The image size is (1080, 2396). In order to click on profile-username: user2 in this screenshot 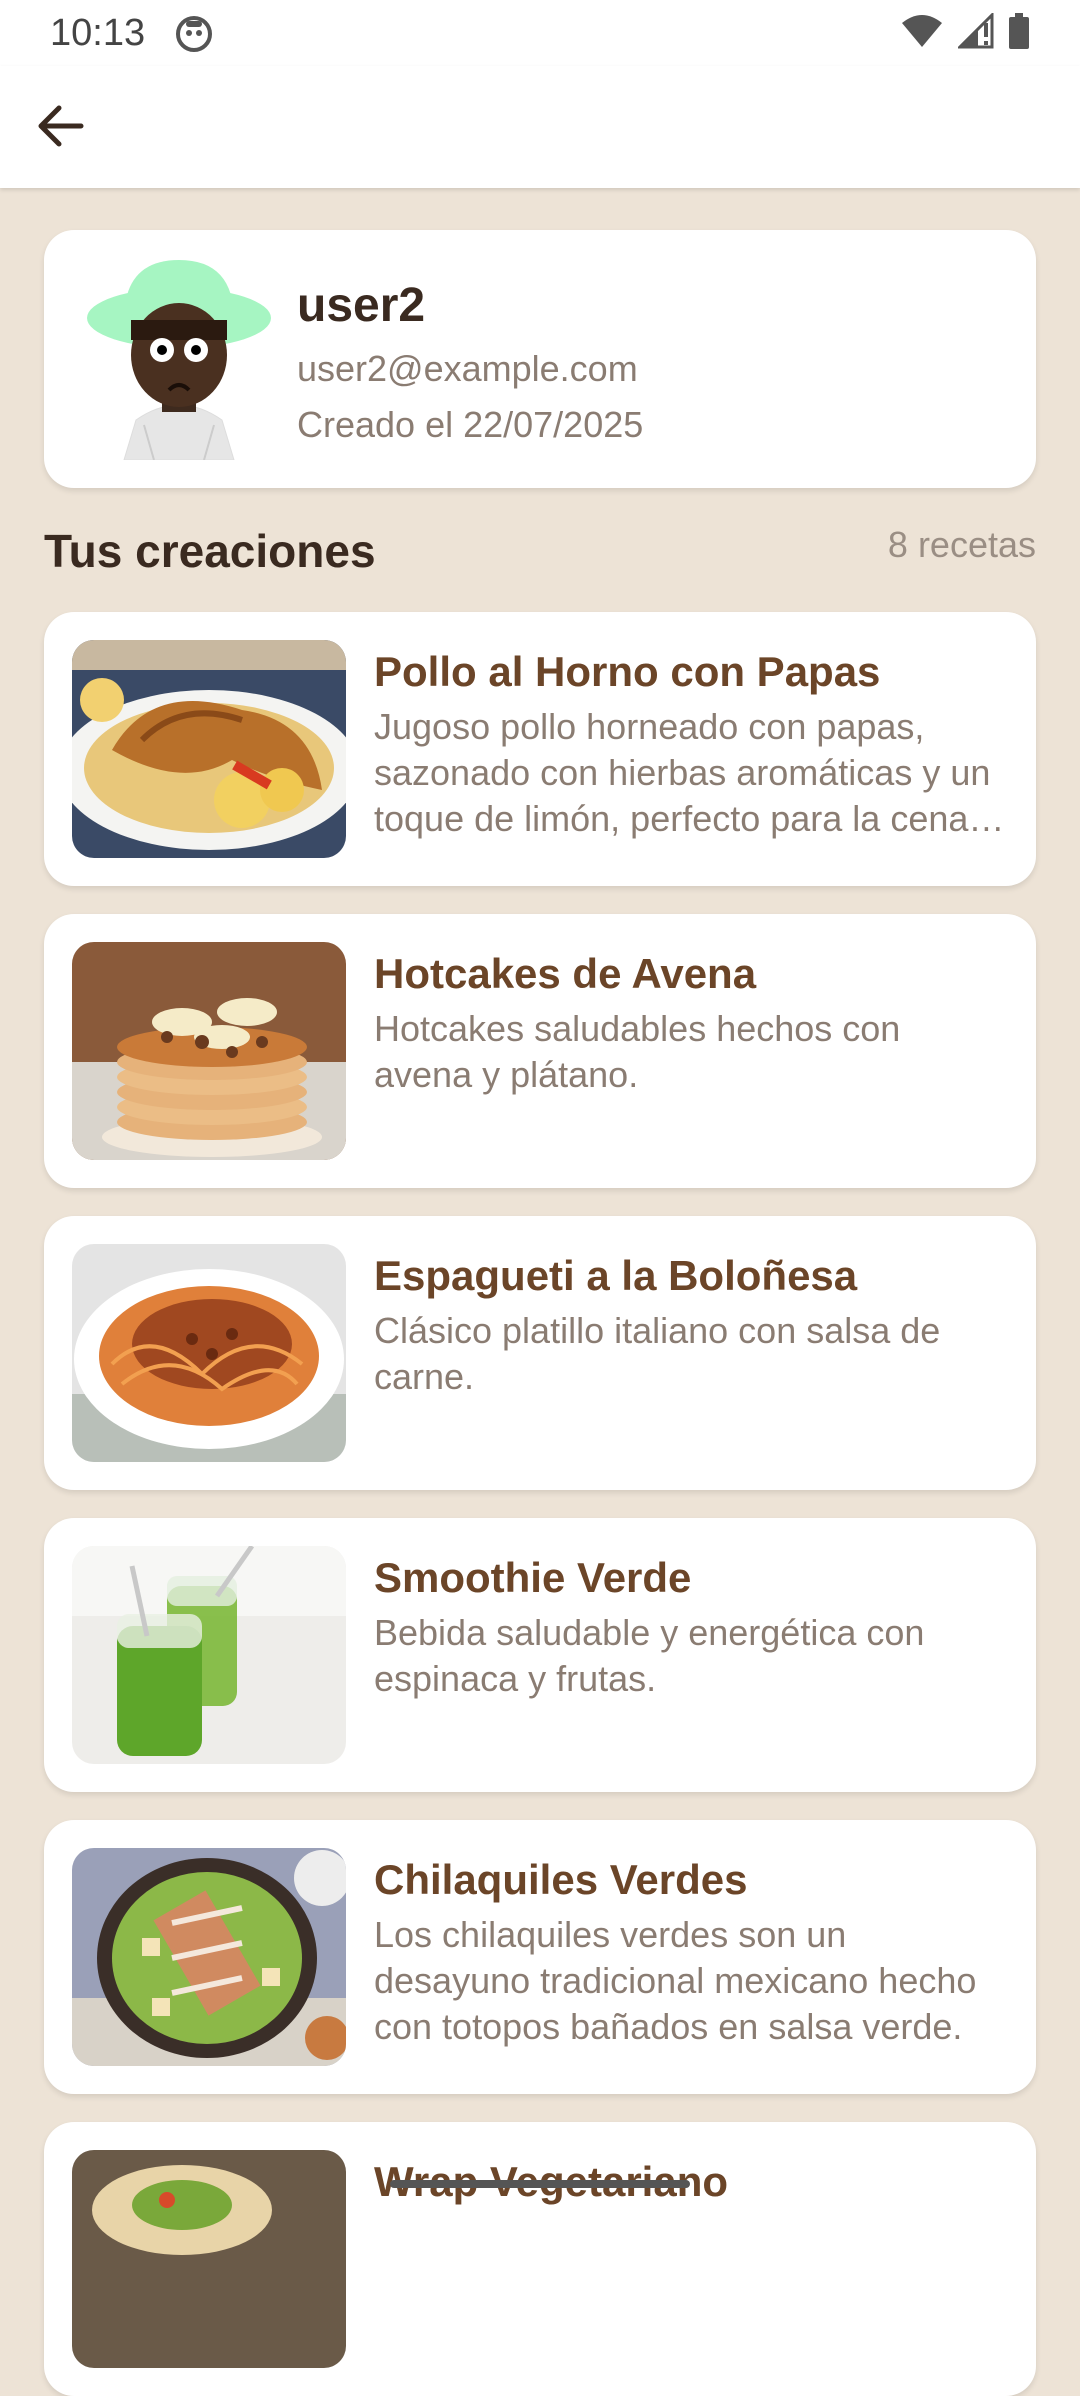, I will do `click(361, 305)`.